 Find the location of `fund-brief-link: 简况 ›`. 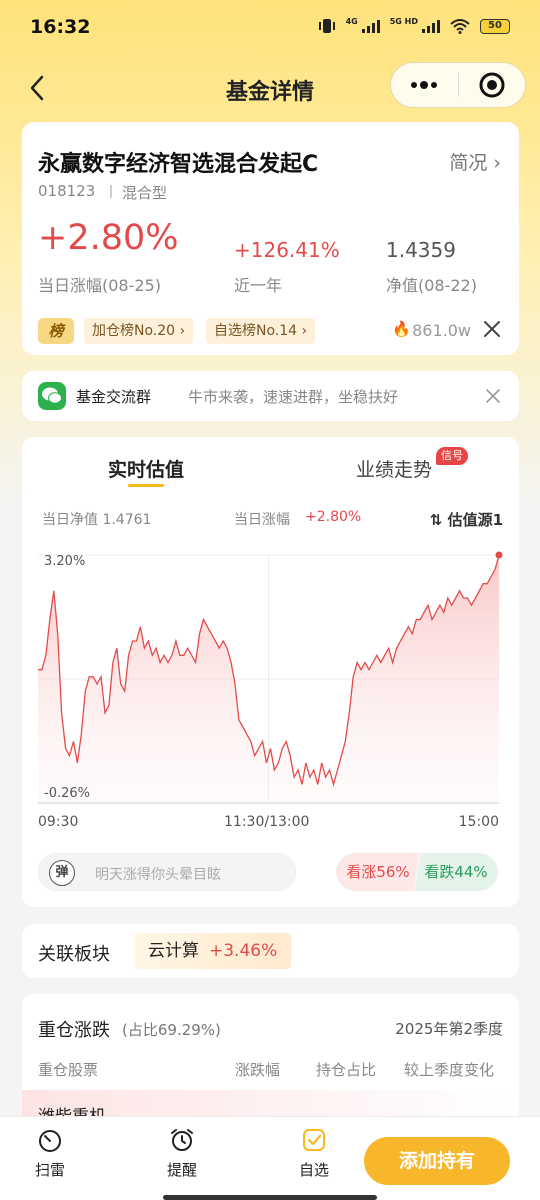

fund-brief-link: 简况 › is located at coordinates (475, 161).